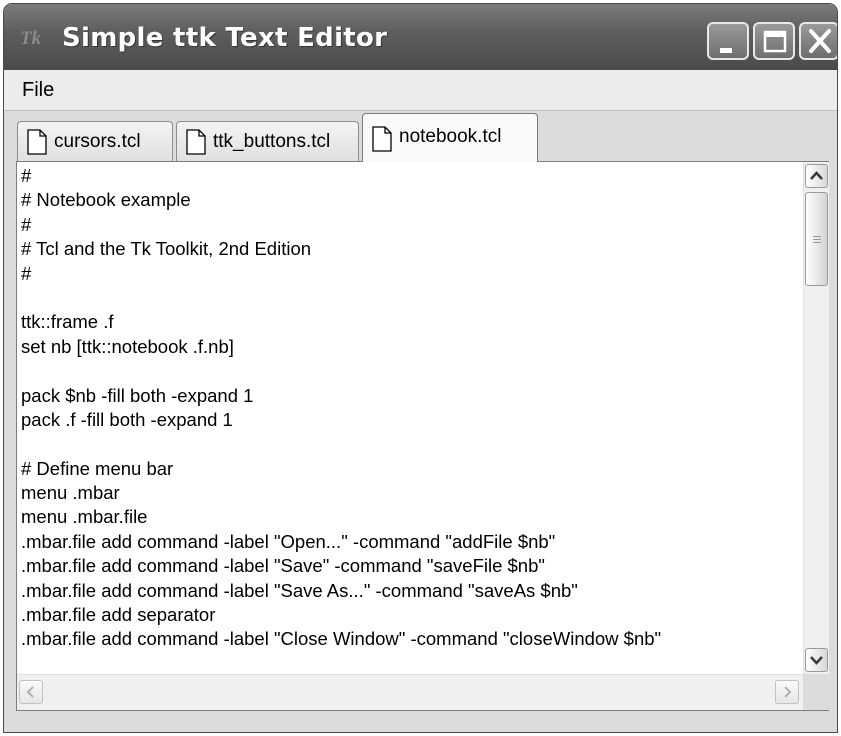 The image size is (841, 736). Describe the element at coordinates (70, 493) in the screenshot. I see `code-line: menu .mbar` at that location.